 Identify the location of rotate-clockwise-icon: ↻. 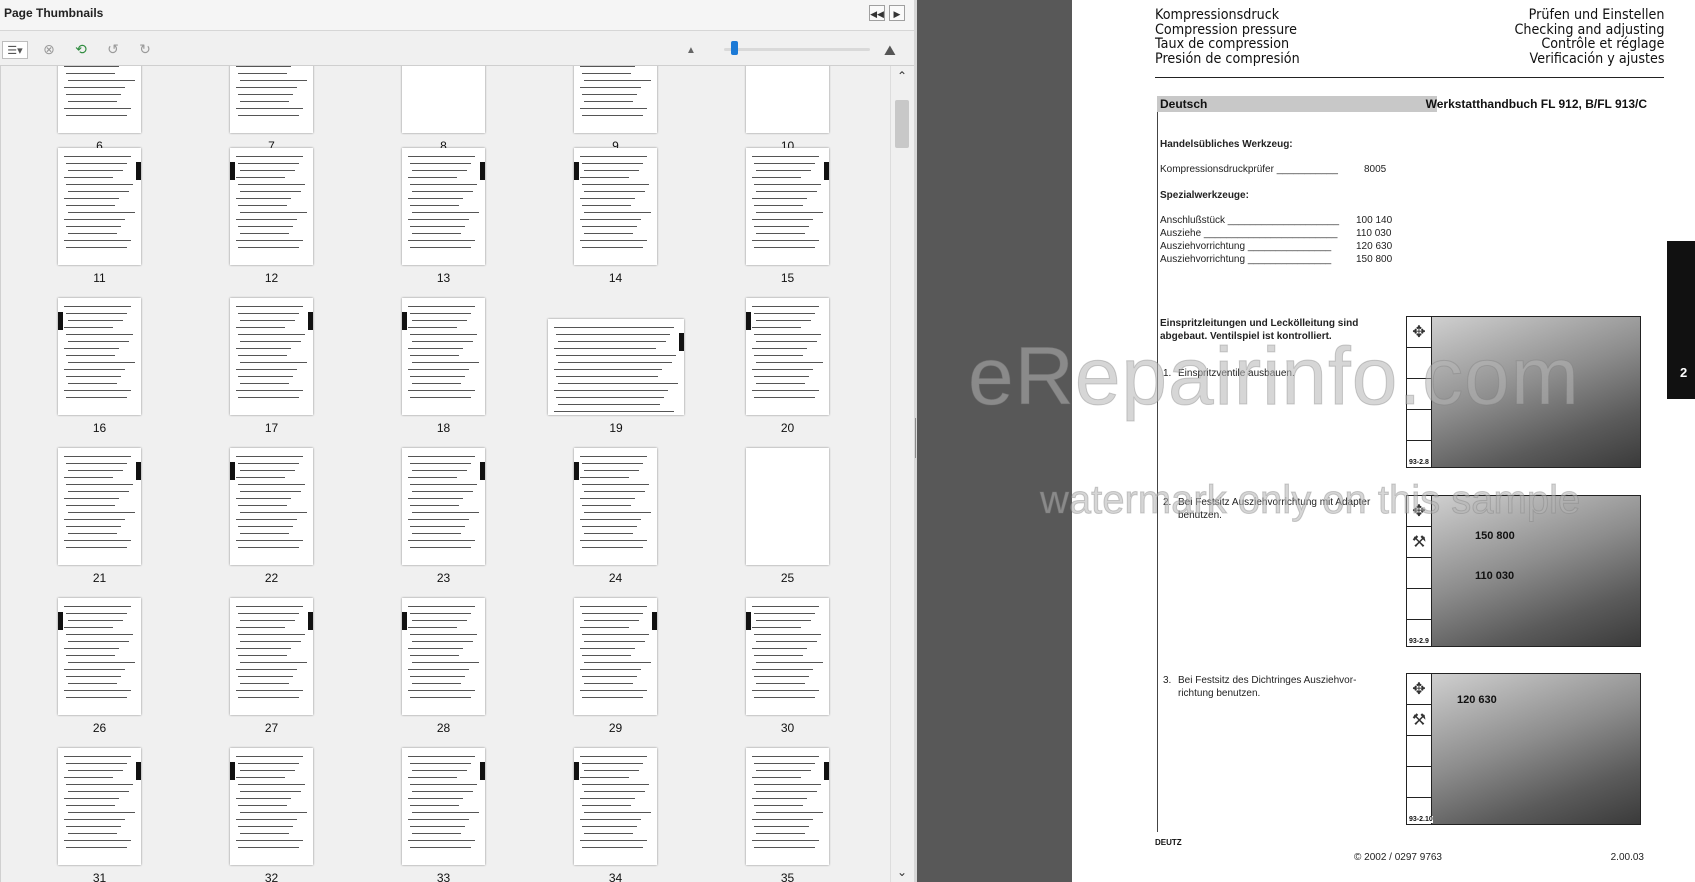
(145, 49).